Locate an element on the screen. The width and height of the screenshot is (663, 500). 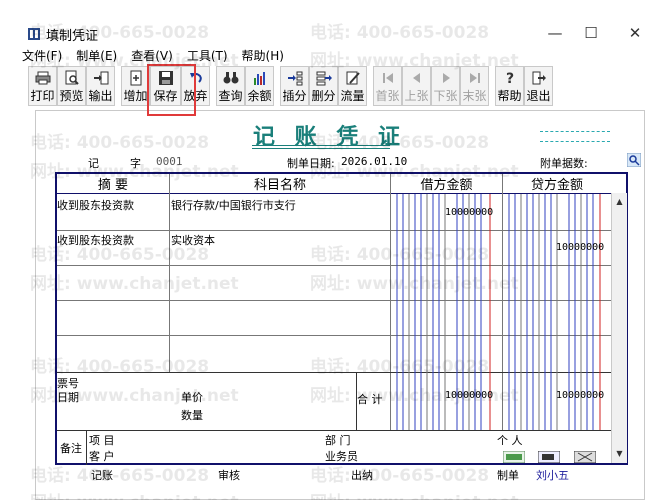
col-divider is located at coordinates (169, 273).